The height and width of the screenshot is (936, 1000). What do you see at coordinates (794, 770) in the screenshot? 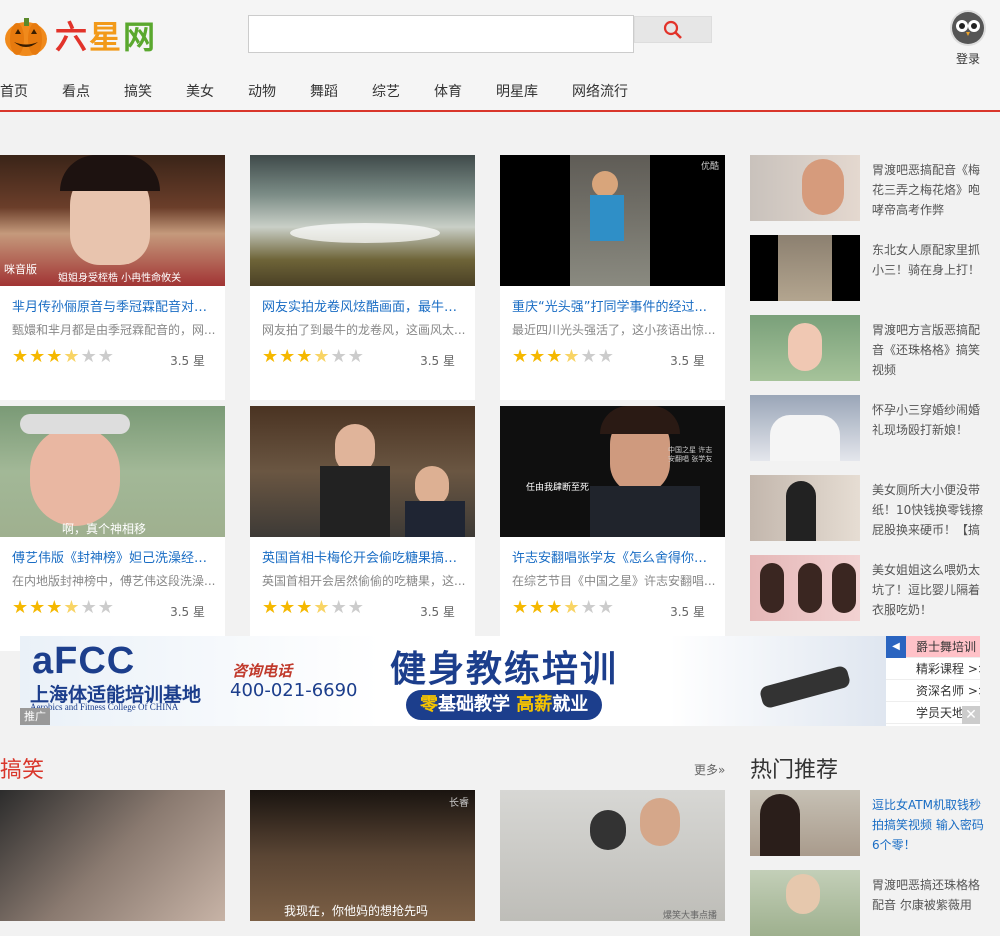
I see `section-title-hot: 热门推荐` at bounding box center [794, 770].